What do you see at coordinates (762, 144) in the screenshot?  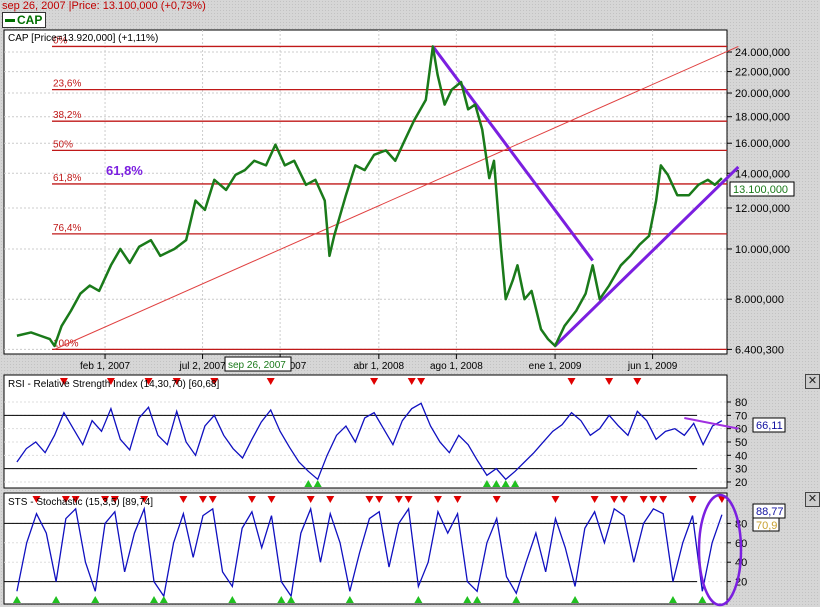 I see `y-tick-label: 16.000,000` at bounding box center [762, 144].